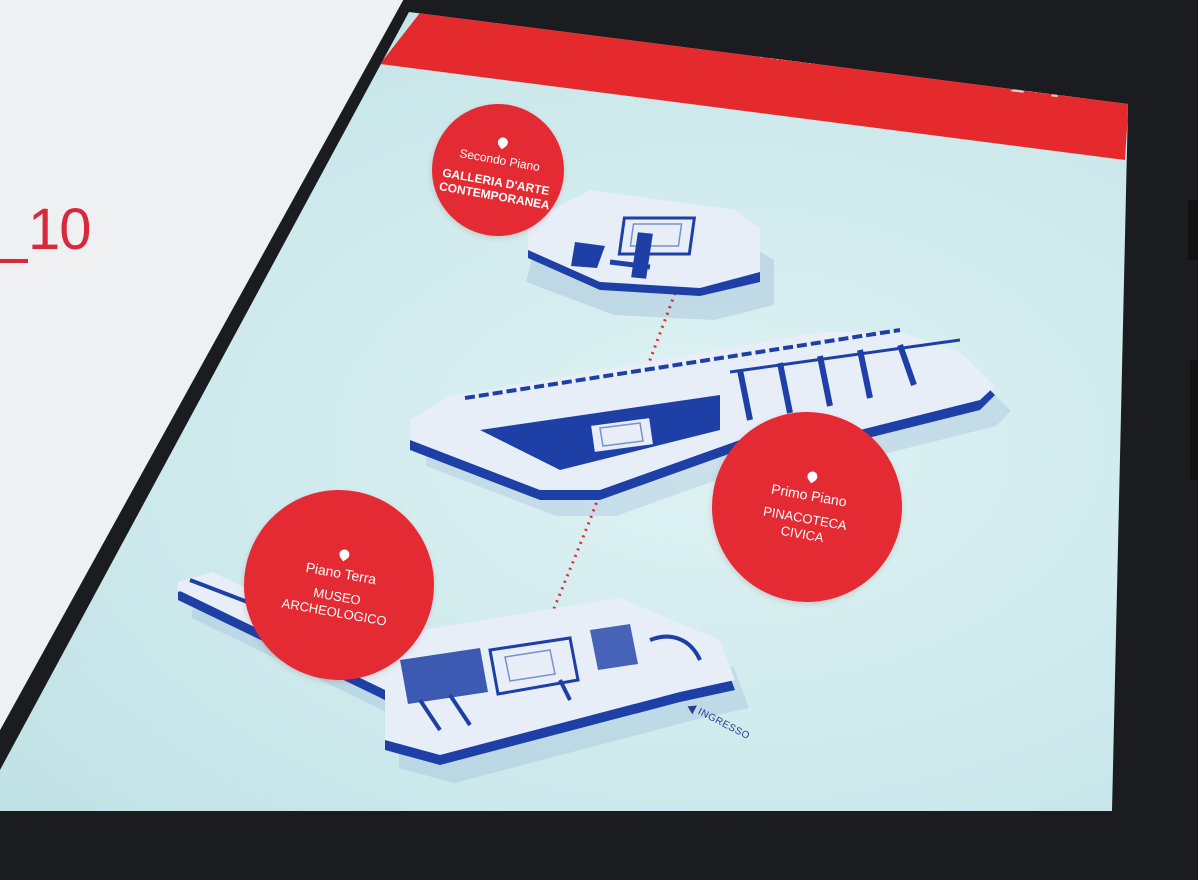  What do you see at coordinates (341, 573) in the screenshot?
I see `floor-label: Piano Terra` at bounding box center [341, 573].